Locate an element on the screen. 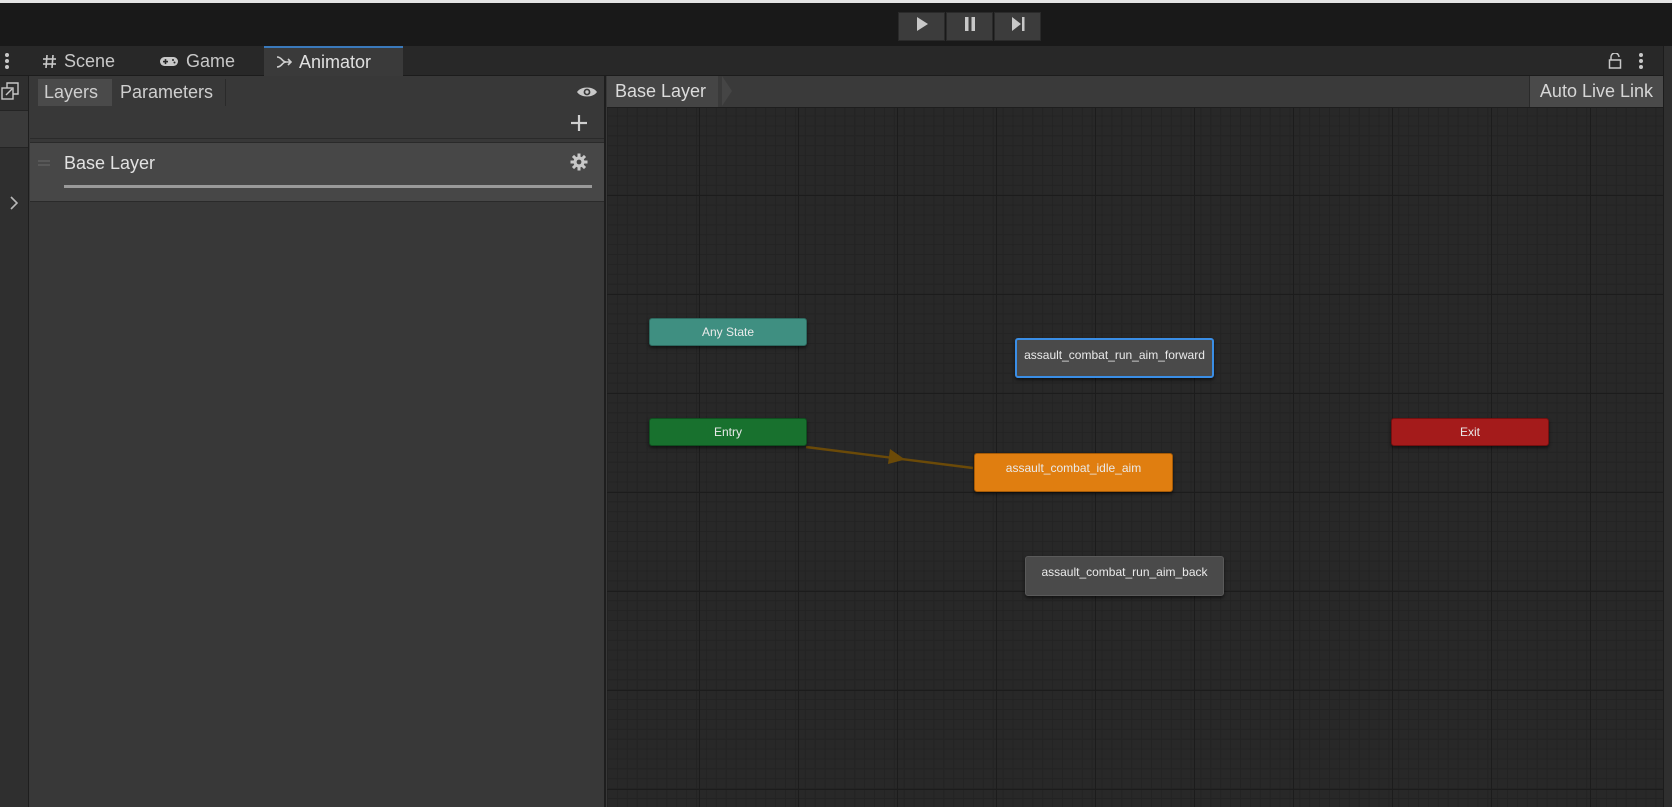 This screenshot has height=807, width=1672. pause-button is located at coordinates (969, 26).